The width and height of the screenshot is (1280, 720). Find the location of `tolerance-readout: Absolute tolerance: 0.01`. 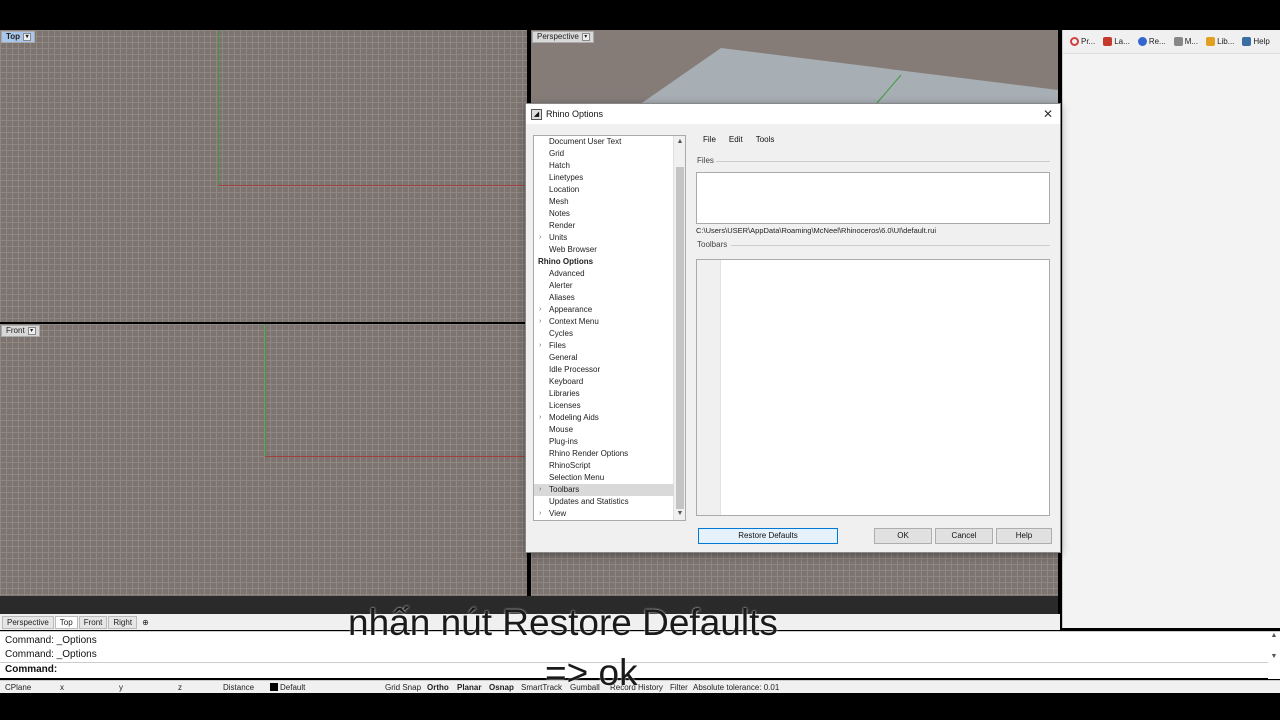

tolerance-readout: Absolute tolerance: 0.01 is located at coordinates (736, 687).